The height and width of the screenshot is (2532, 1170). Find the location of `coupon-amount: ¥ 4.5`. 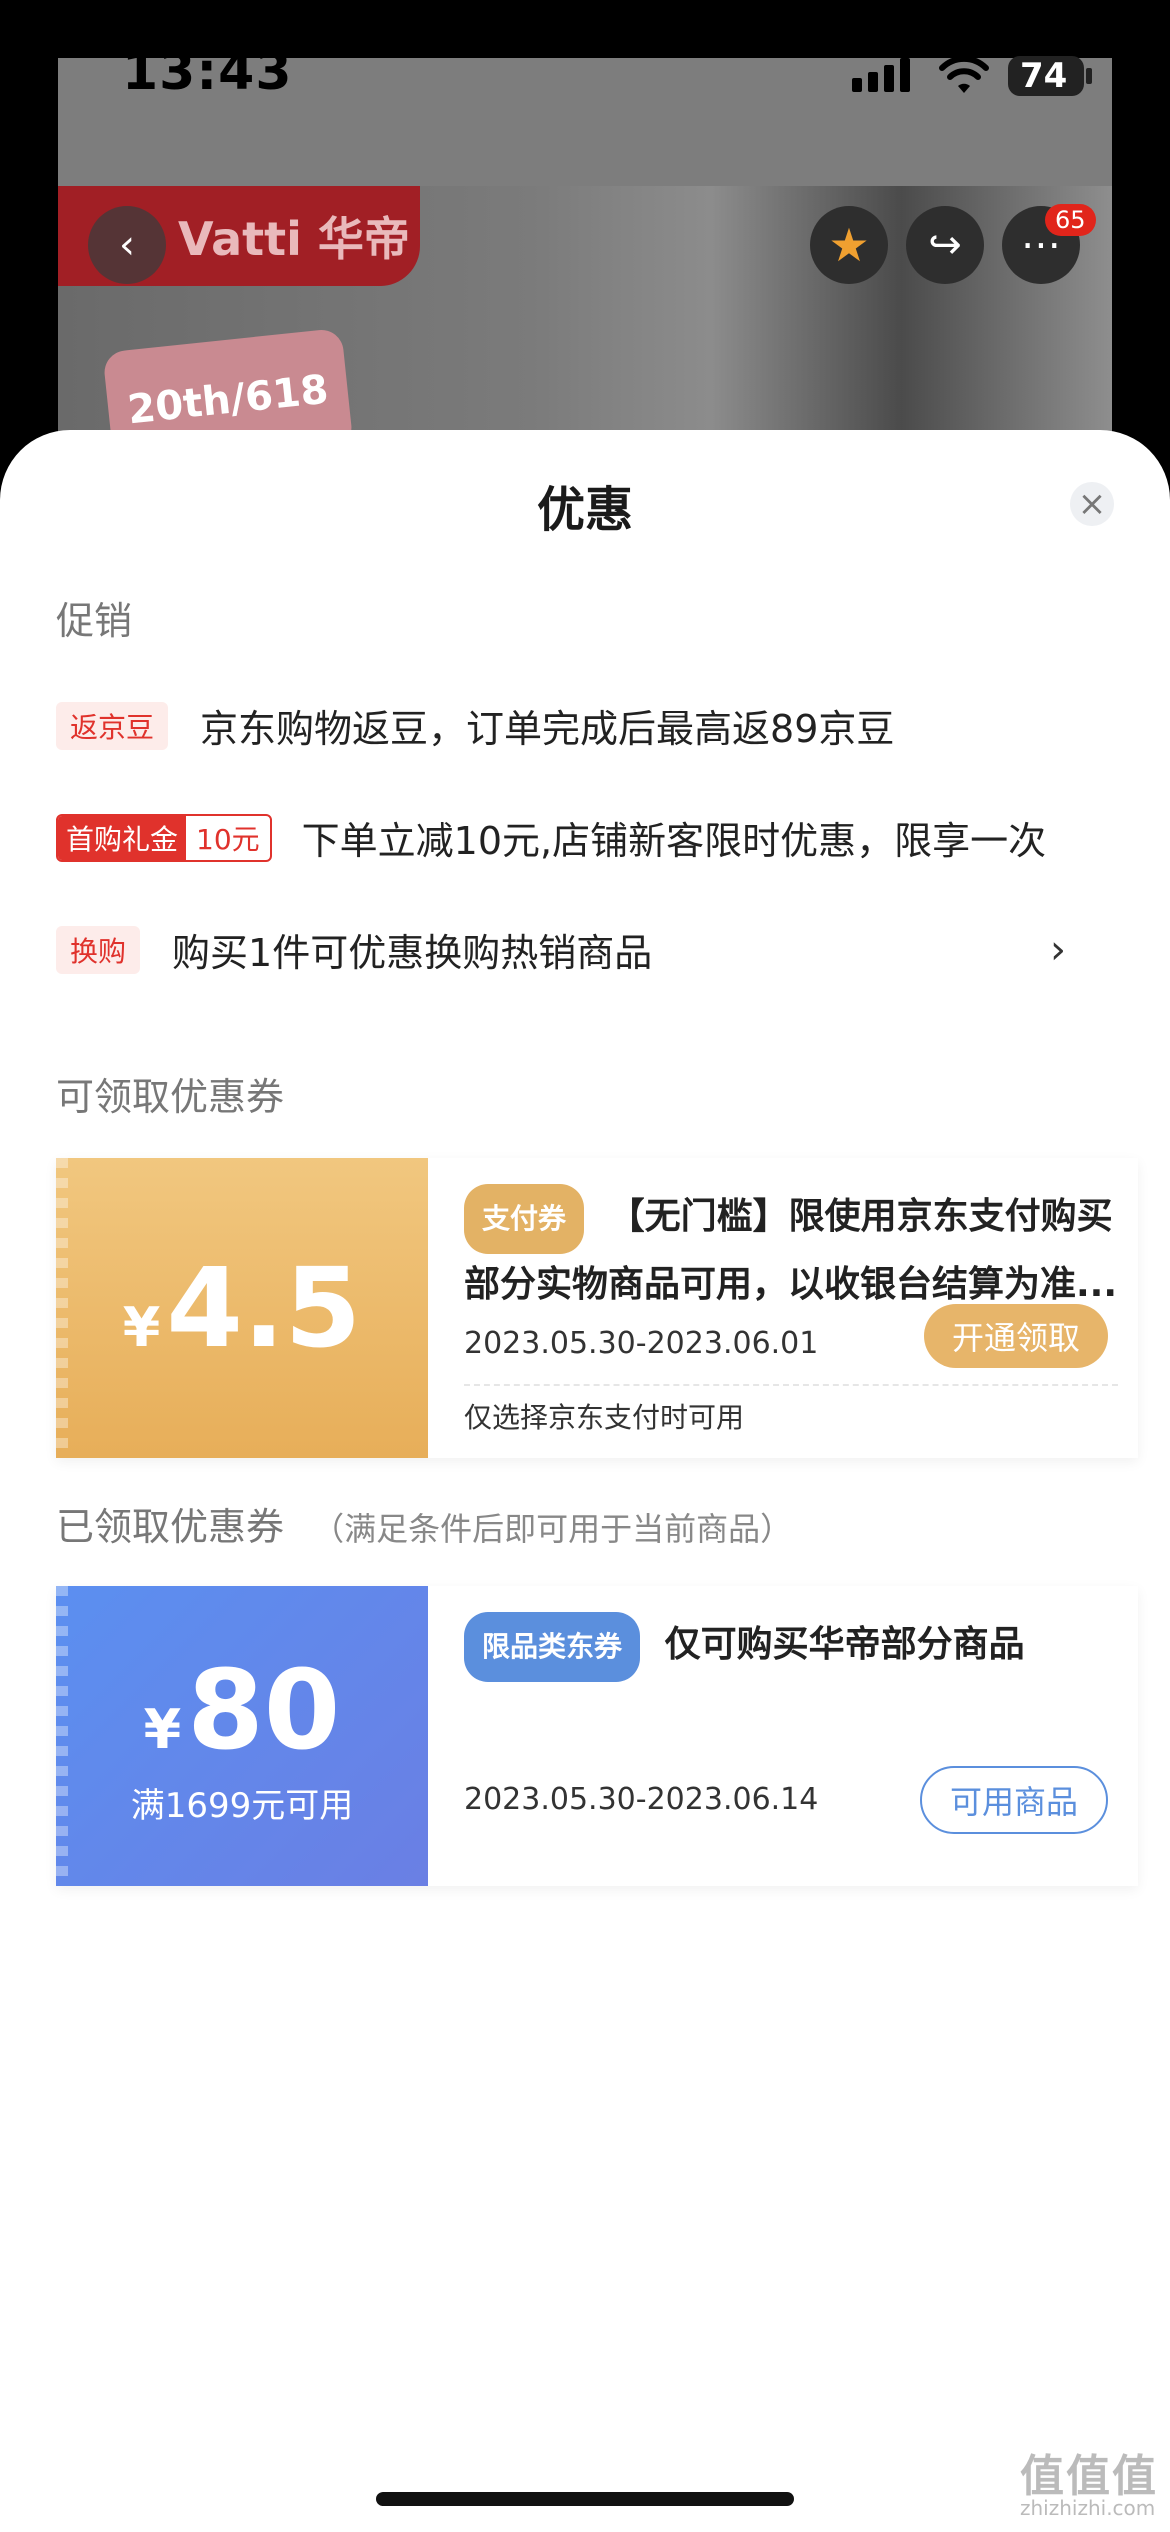

coupon-amount: ¥ 4.5 is located at coordinates (242, 1308).